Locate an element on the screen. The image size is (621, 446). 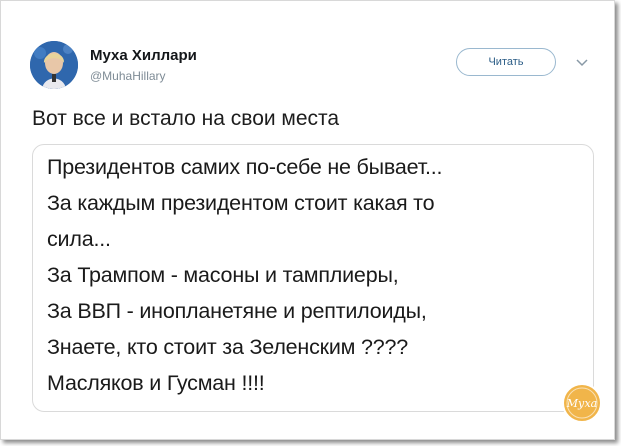
tweet-text: Вот все и встало на свои места is located at coordinates (186, 118).